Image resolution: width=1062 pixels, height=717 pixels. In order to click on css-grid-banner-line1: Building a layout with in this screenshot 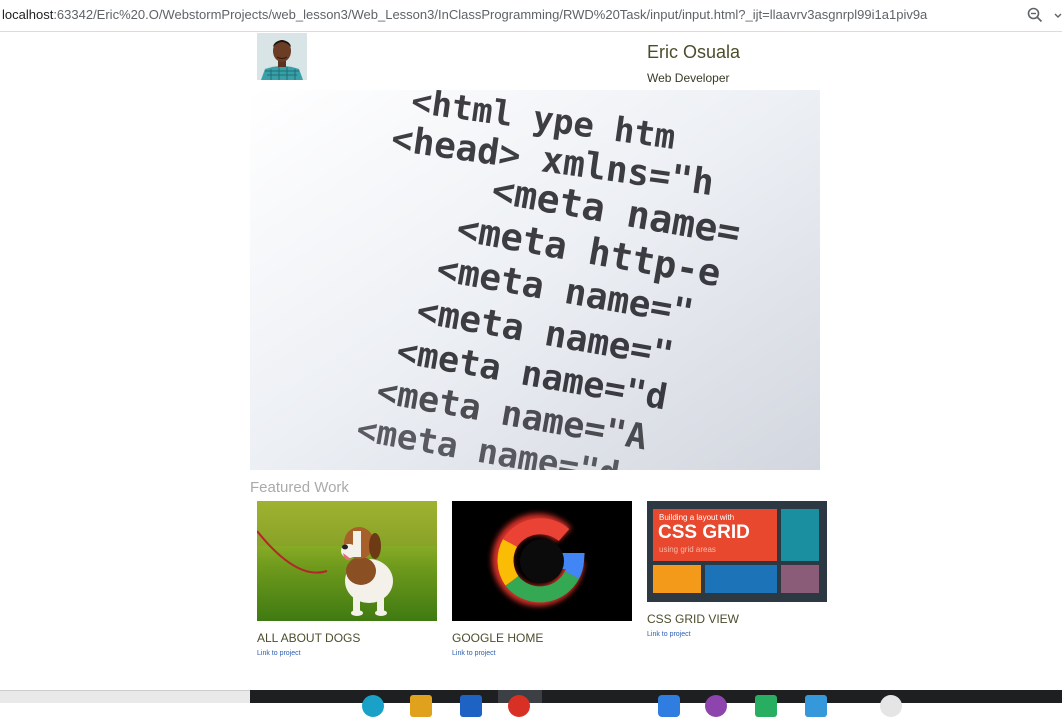, I will do `click(697, 517)`.